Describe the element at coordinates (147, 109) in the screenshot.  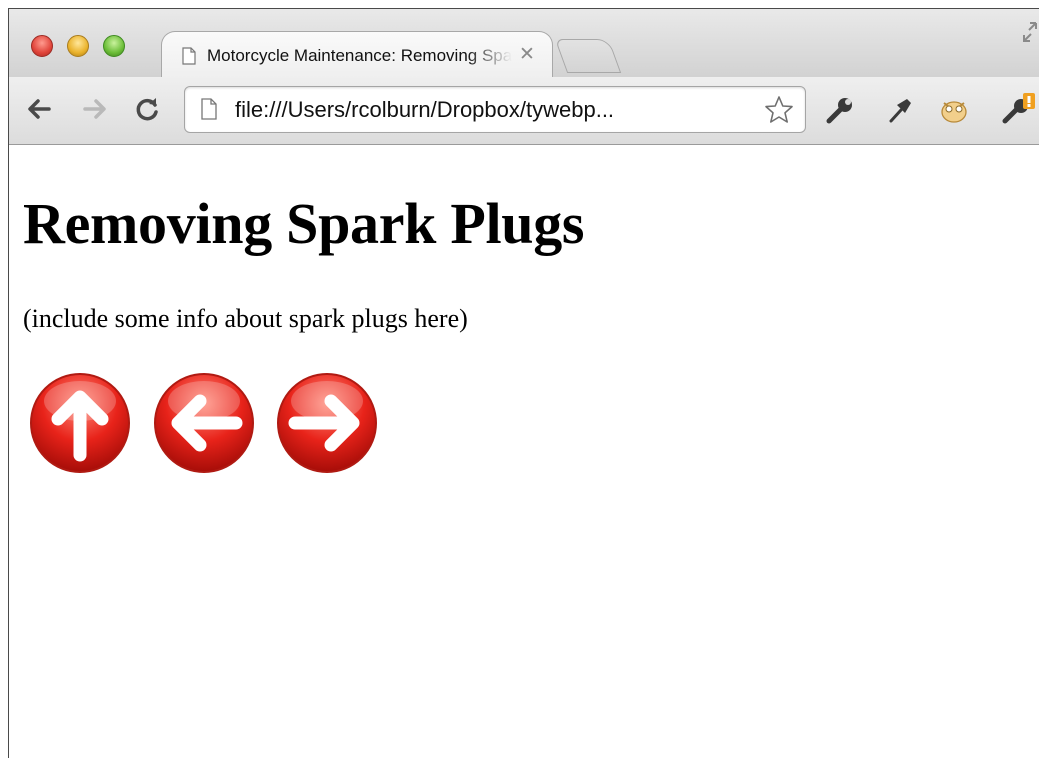
I see `reload-icon` at that location.